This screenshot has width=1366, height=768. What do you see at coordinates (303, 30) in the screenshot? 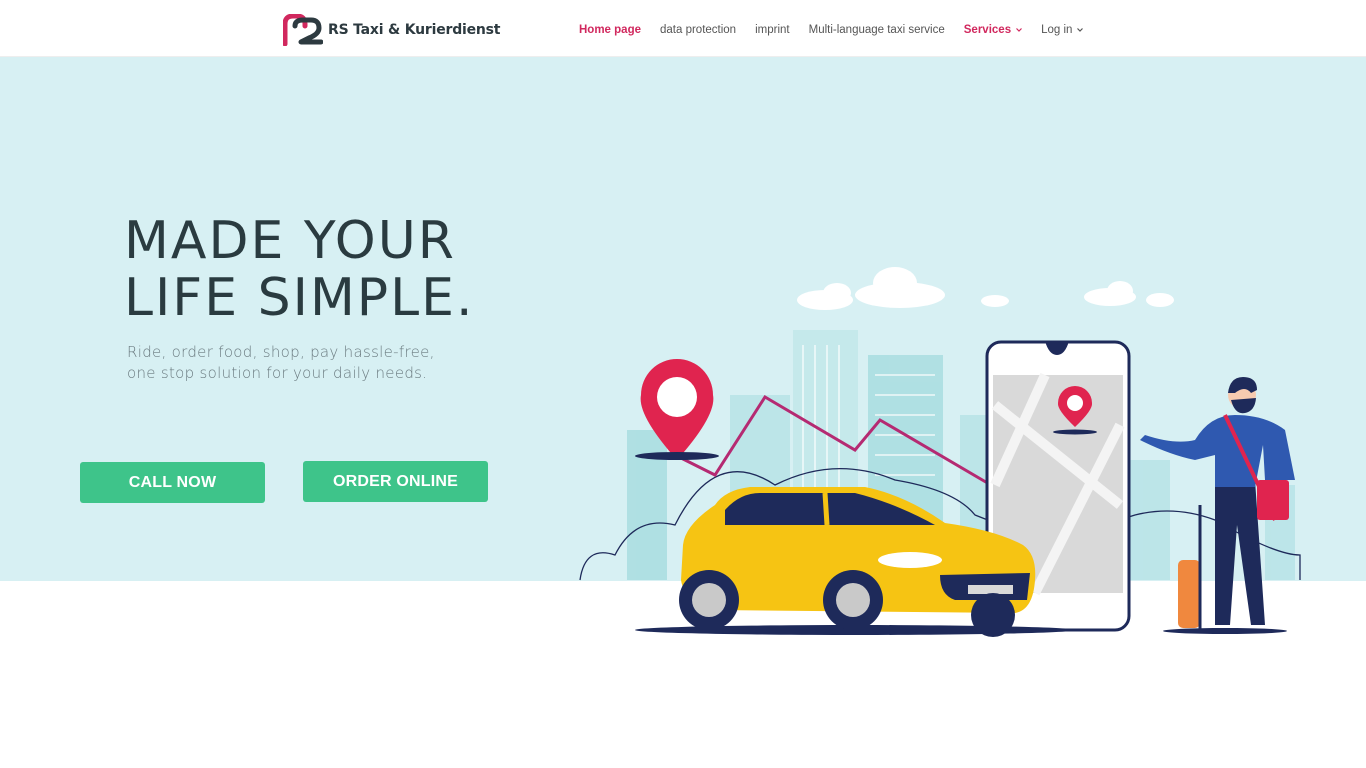
I see `rs-logo-icon` at bounding box center [303, 30].